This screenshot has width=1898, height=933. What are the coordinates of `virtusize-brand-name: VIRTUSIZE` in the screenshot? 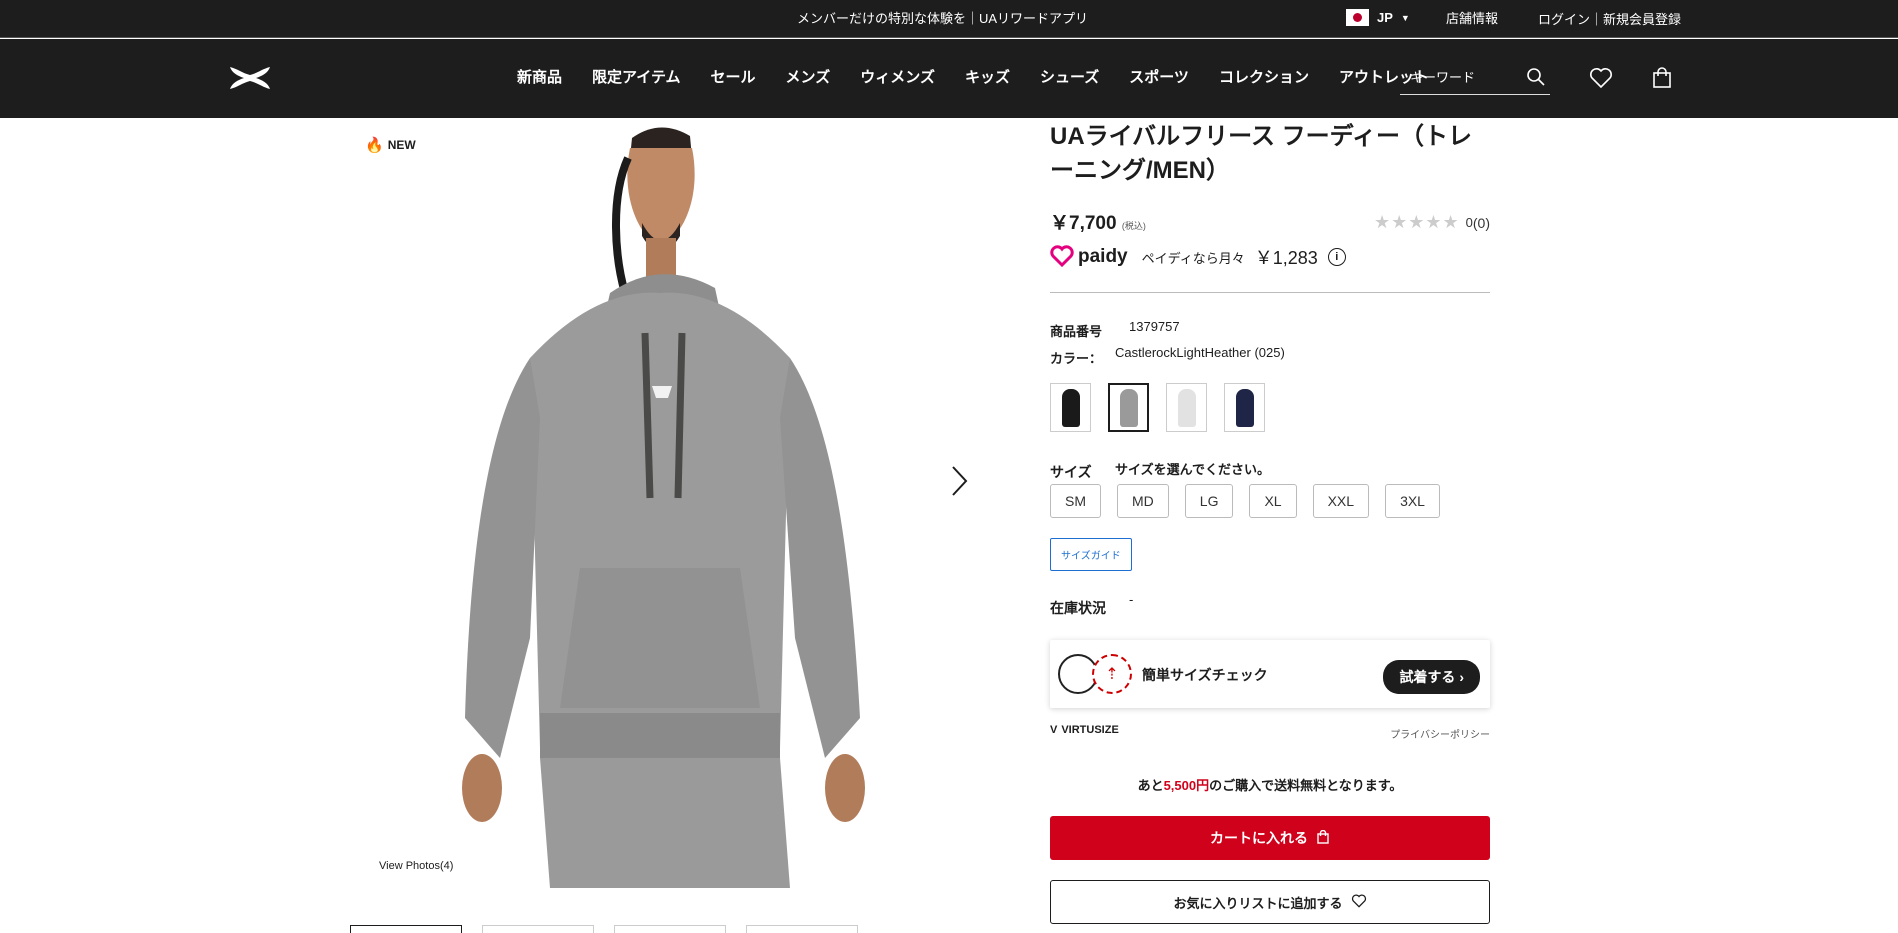 It's located at (1090, 730).